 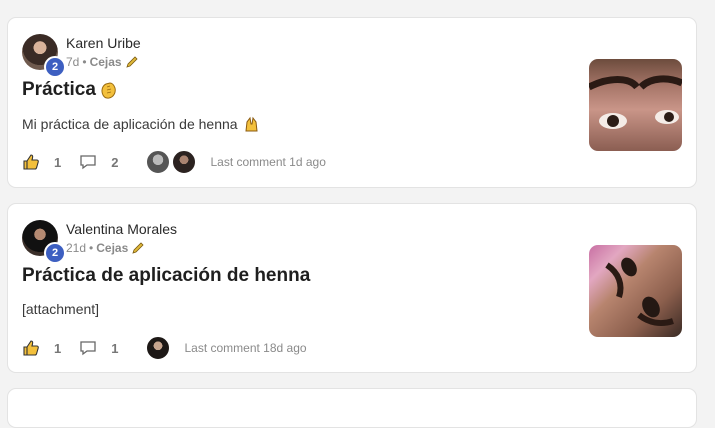 I want to click on post-body: Mi práctica de aplicación de henna, so click(x=141, y=124).